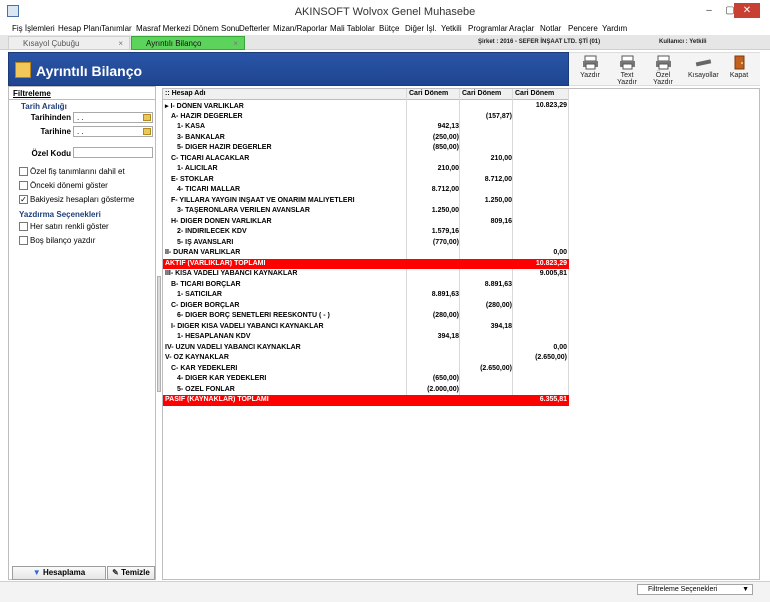 This screenshot has height=602, width=770. What do you see at coordinates (366, 285) in the screenshot?
I see `table-row: B- TİCARİ BORÇLAR 8.891,63` at bounding box center [366, 285].